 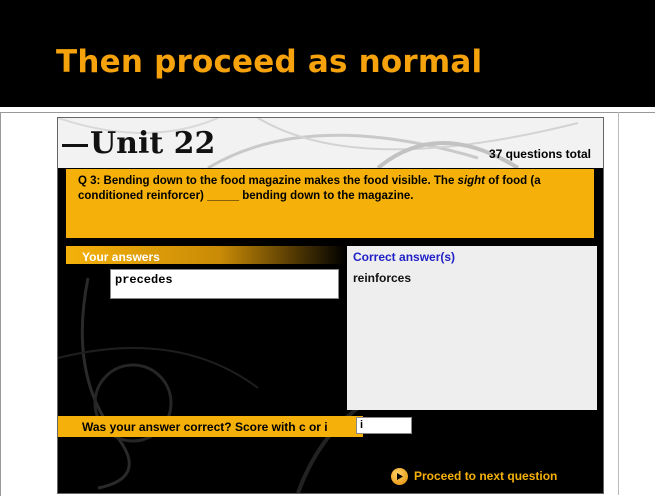 I want to click on unit-title: Unit 22, so click(x=138, y=143).